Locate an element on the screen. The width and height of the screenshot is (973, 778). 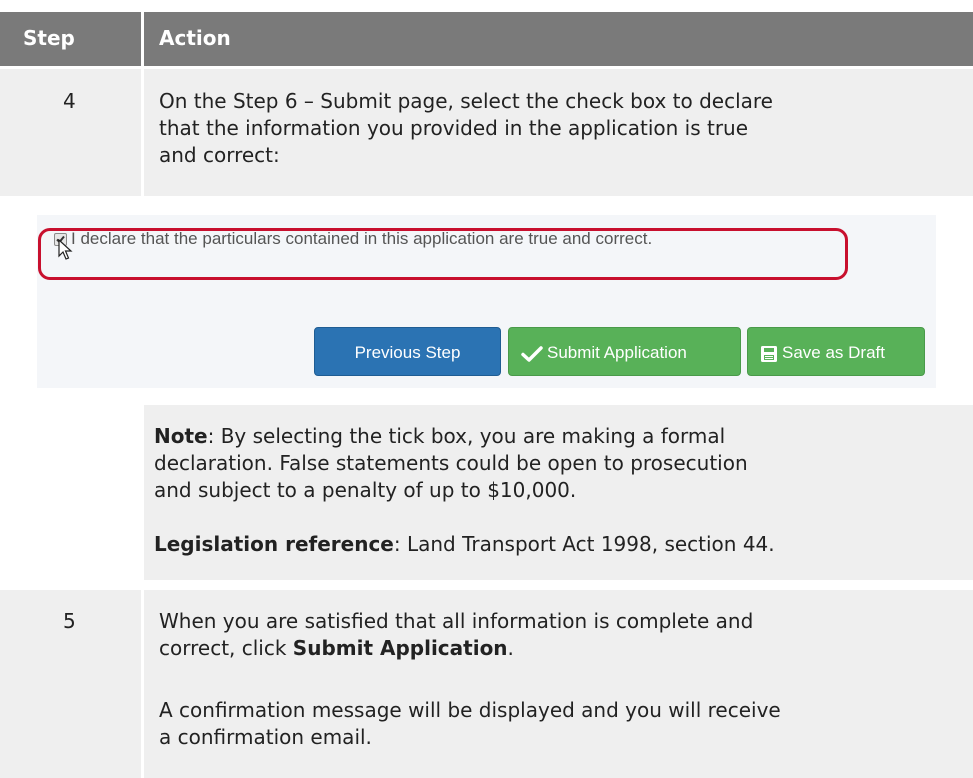
table-header: Step Action is located at coordinates (486, 39).